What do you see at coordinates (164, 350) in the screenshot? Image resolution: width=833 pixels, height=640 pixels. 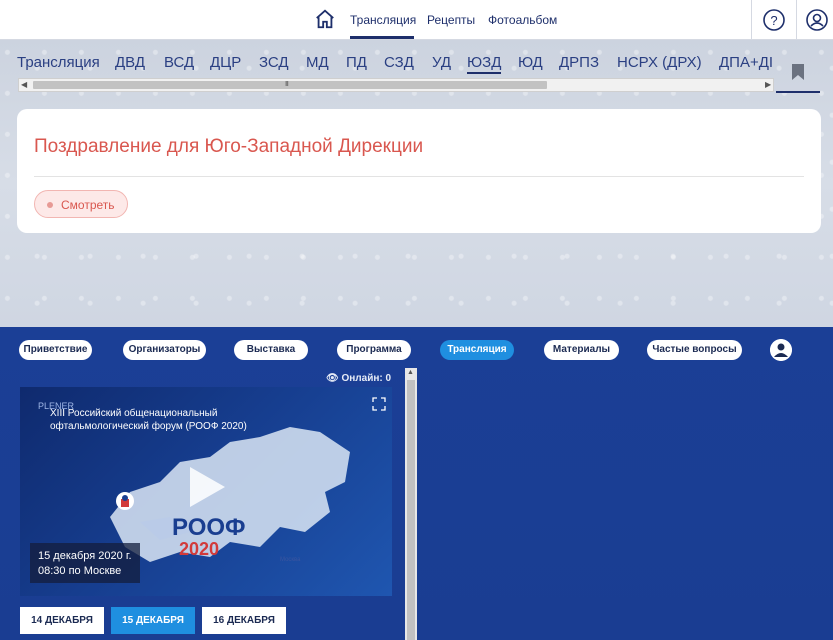 I see `menu-organizers: Организаторы` at bounding box center [164, 350].